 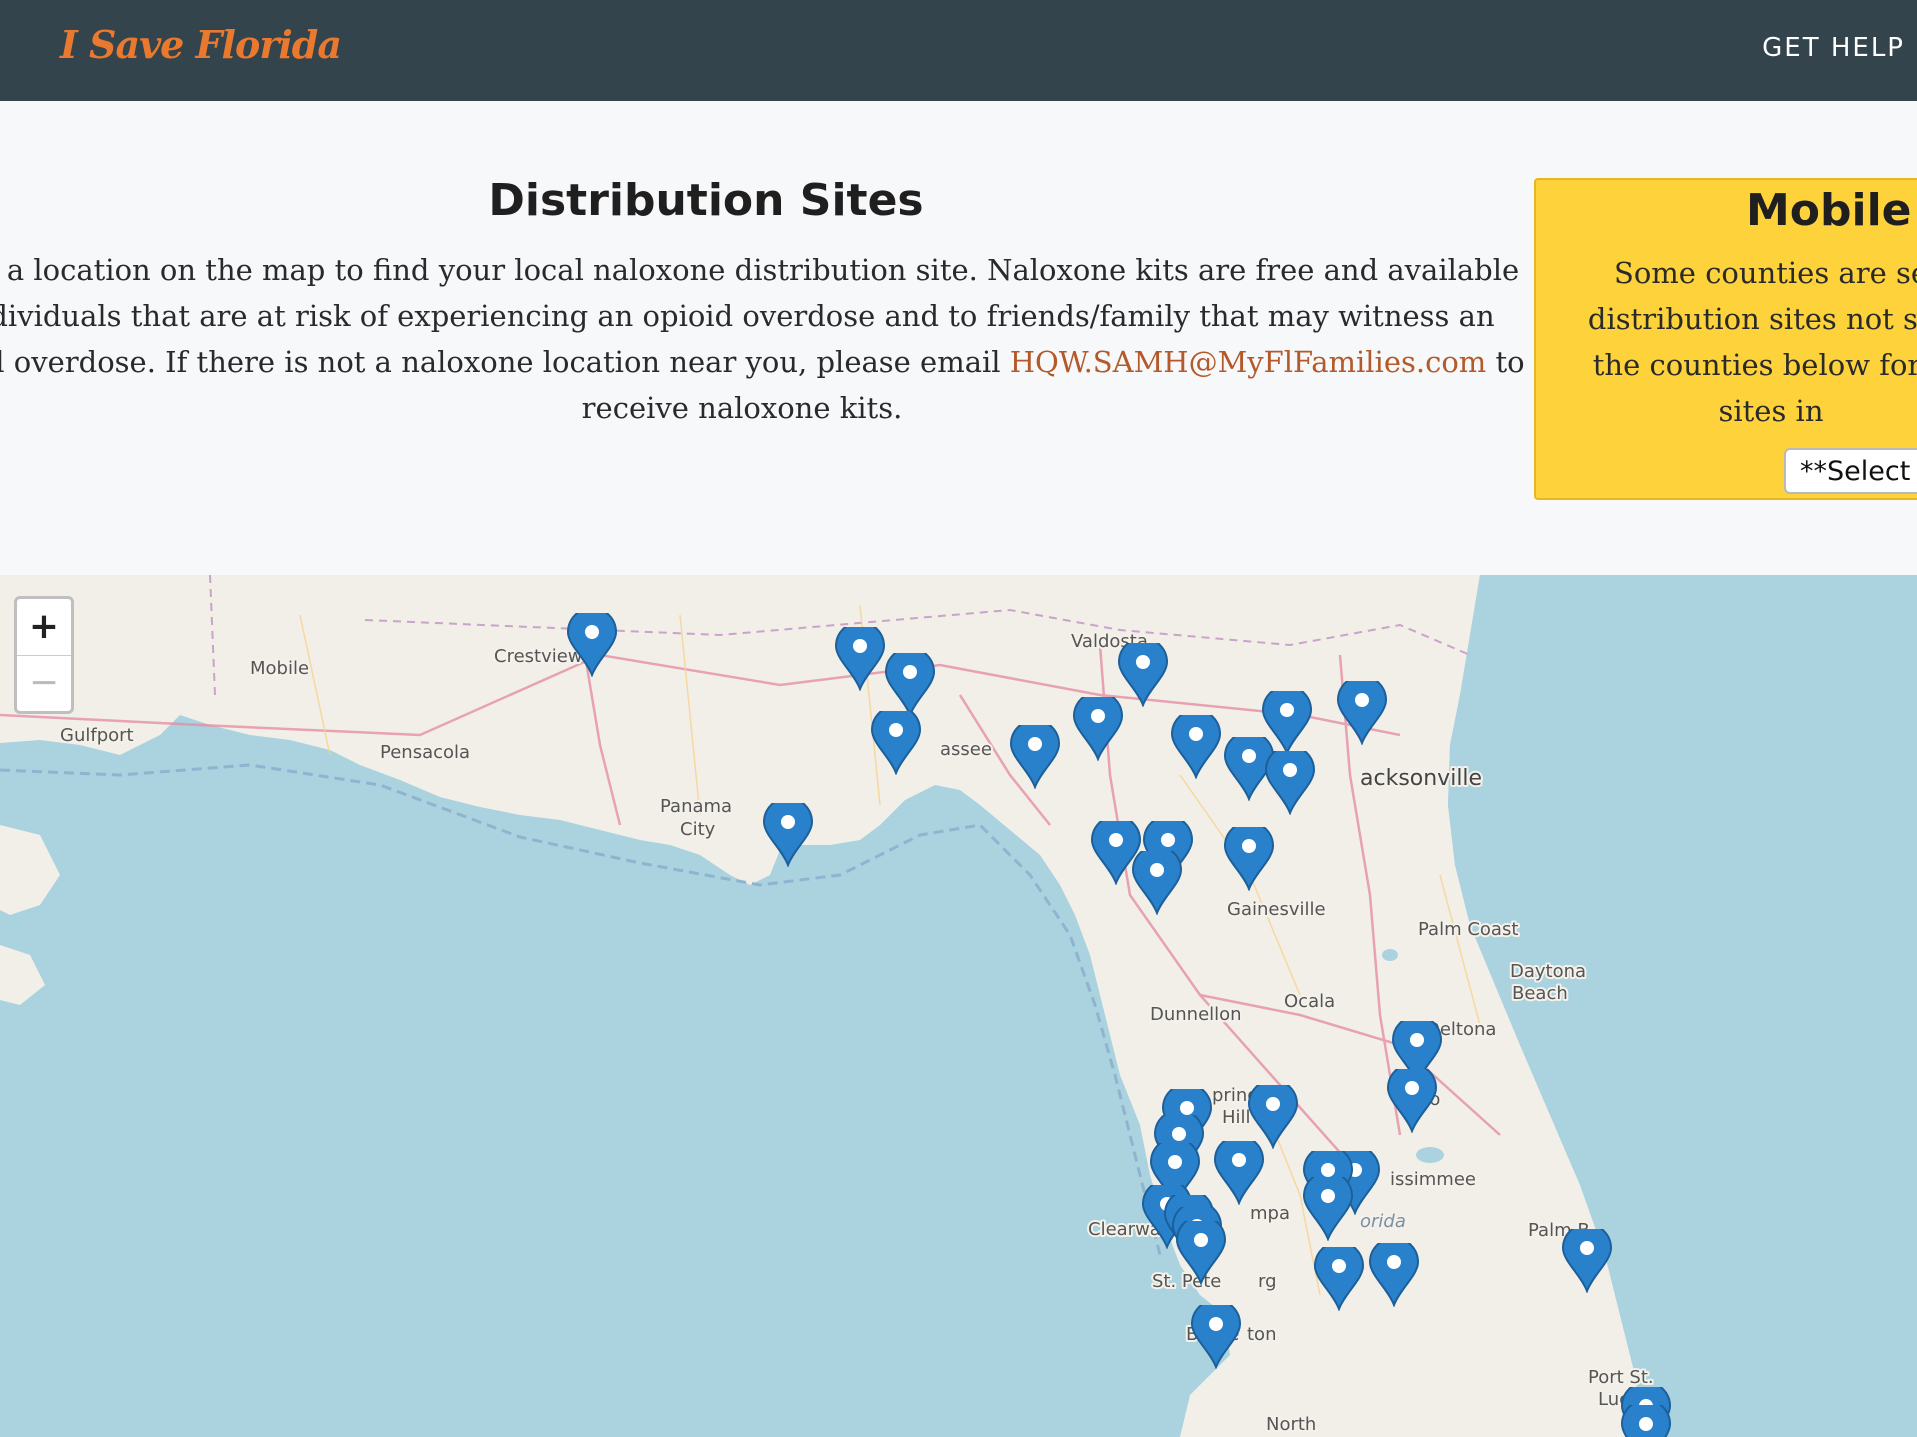 I want to click on label-crestview: Crestview, so click(x=538, y=656).